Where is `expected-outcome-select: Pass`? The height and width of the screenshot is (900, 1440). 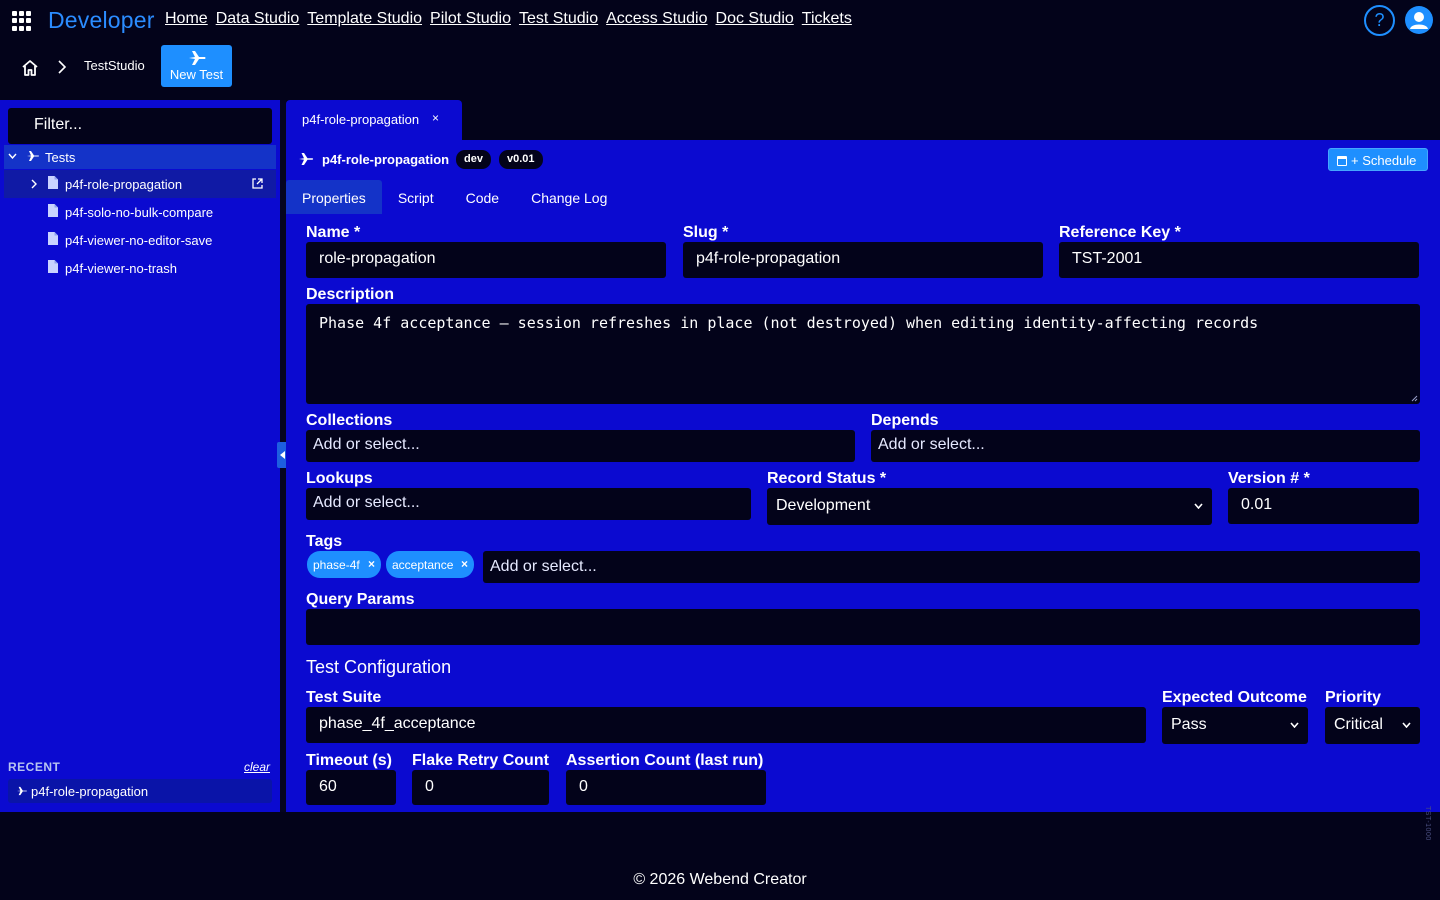
expected-outcome-select: Pass is located at coordinates (1235, 725).